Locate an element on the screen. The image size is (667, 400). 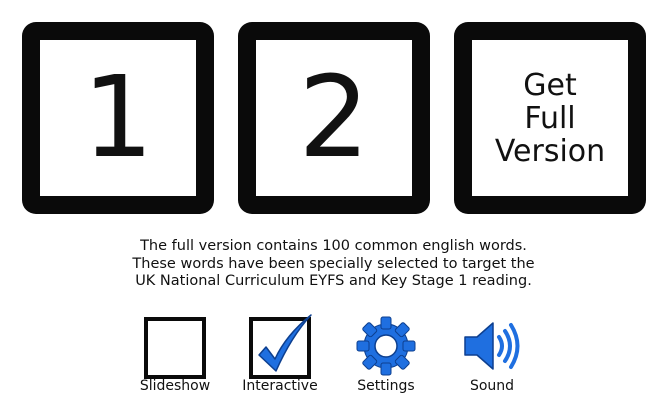
set-2-button: 2 is located at coordinates (334, 118).